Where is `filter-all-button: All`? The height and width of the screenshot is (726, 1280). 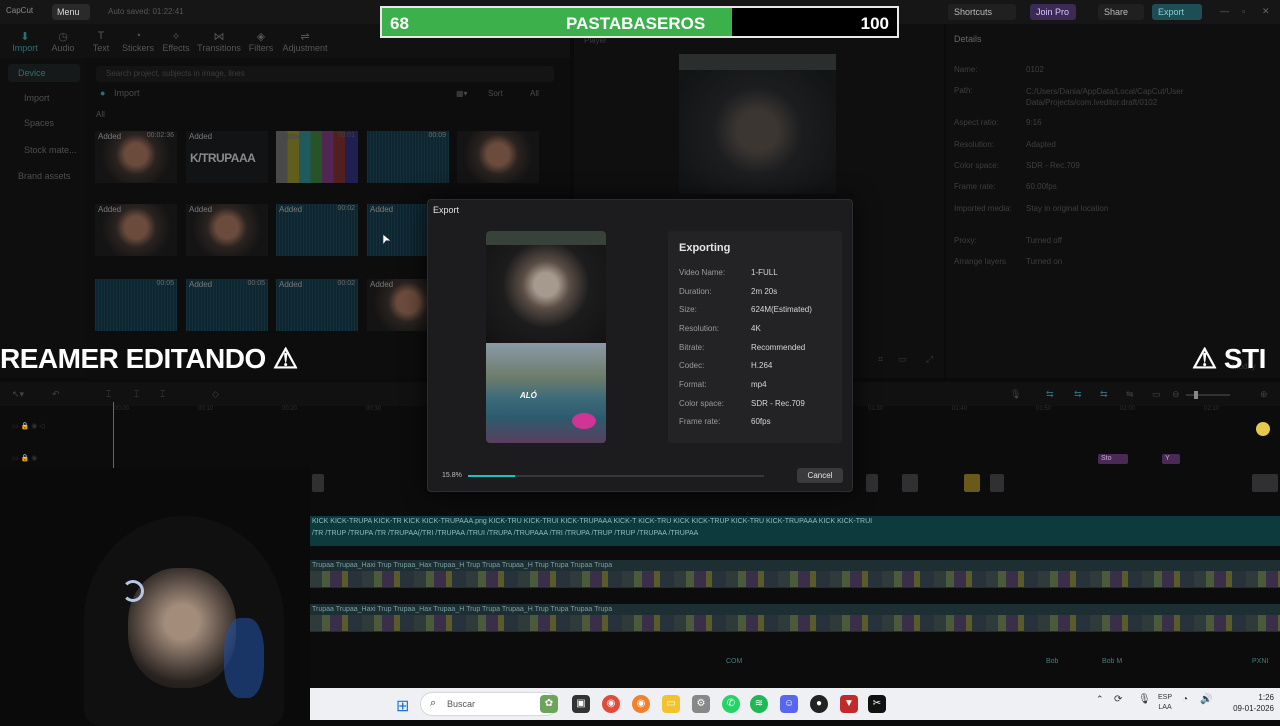
filter-all-button: All is located at coordinates (534, 93).